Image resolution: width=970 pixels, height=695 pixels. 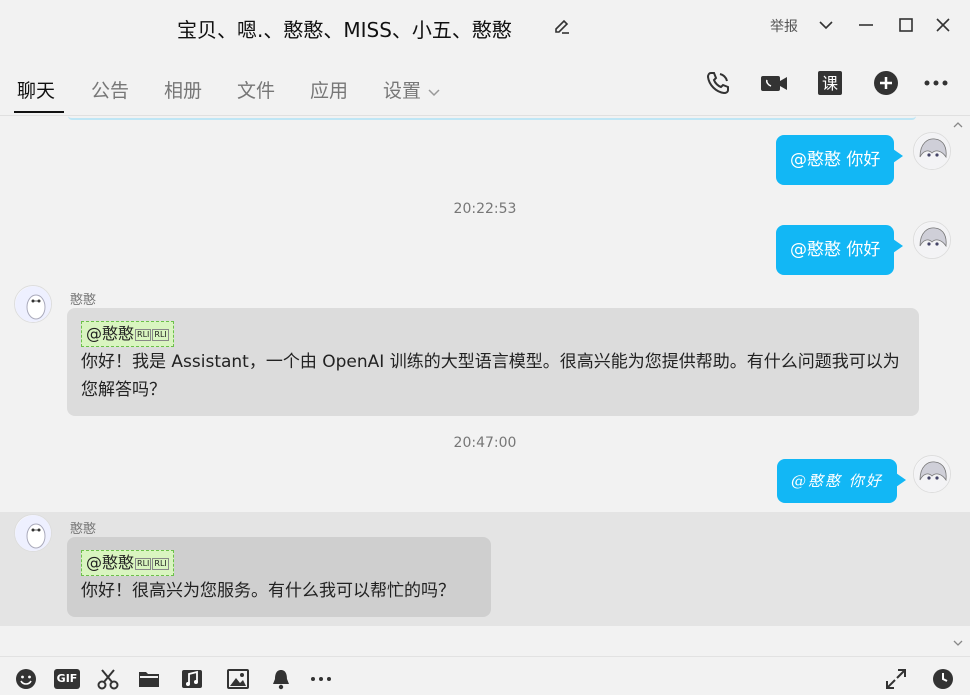 I want to click on minimize-icon, so click(x=866, y=25).